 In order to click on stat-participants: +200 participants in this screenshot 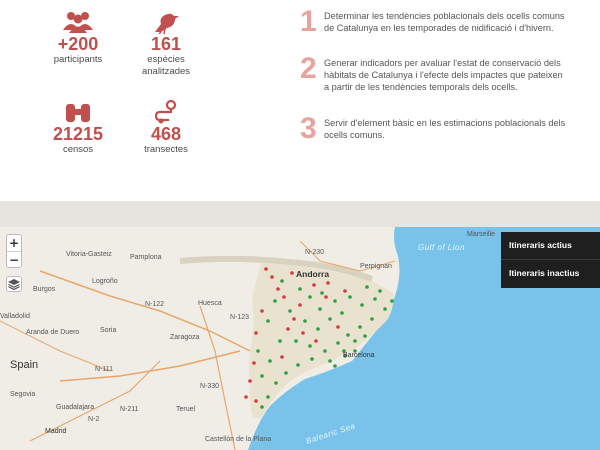, I will do `click(78, 38)`.